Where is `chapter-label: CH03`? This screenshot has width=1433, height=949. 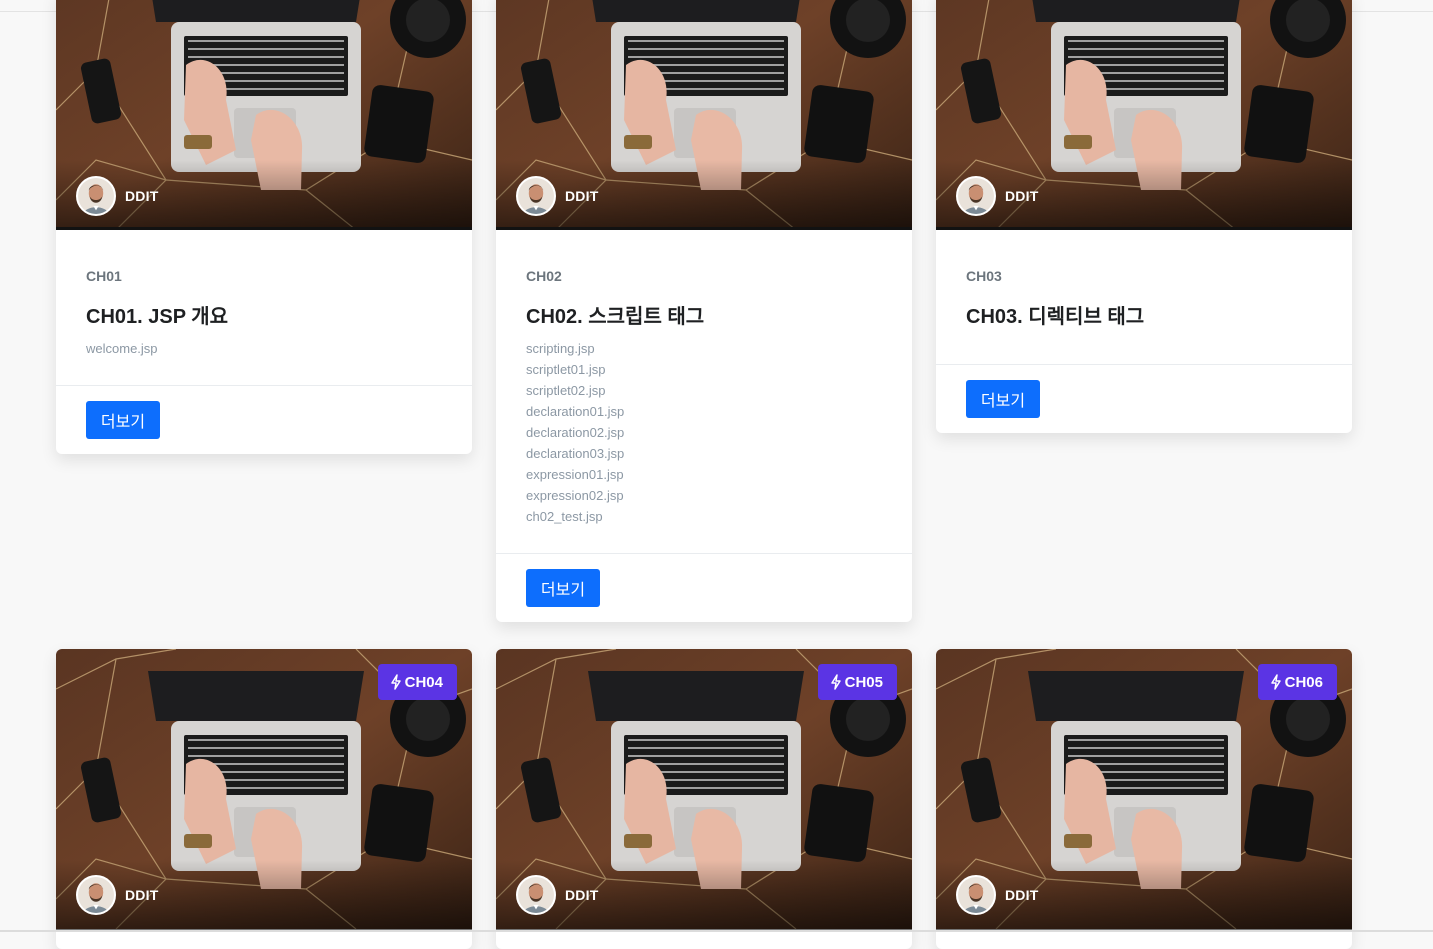 chapter-label: CH03 is located at coordinates (984, 276).